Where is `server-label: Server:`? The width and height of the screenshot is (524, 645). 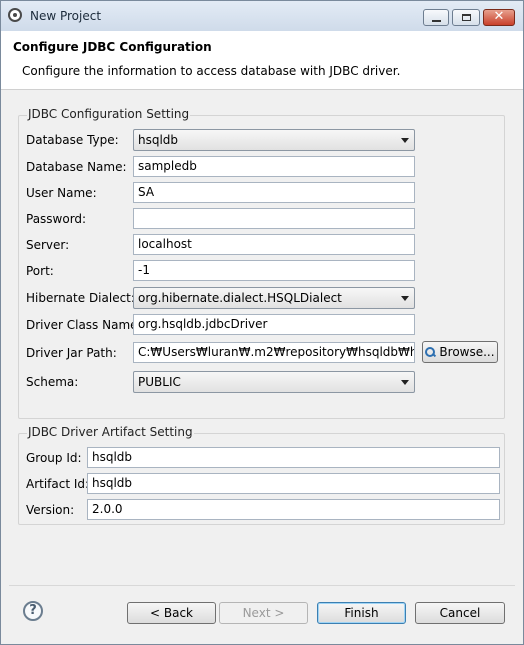 server-label: Server: is located at coordinates (48, 245).